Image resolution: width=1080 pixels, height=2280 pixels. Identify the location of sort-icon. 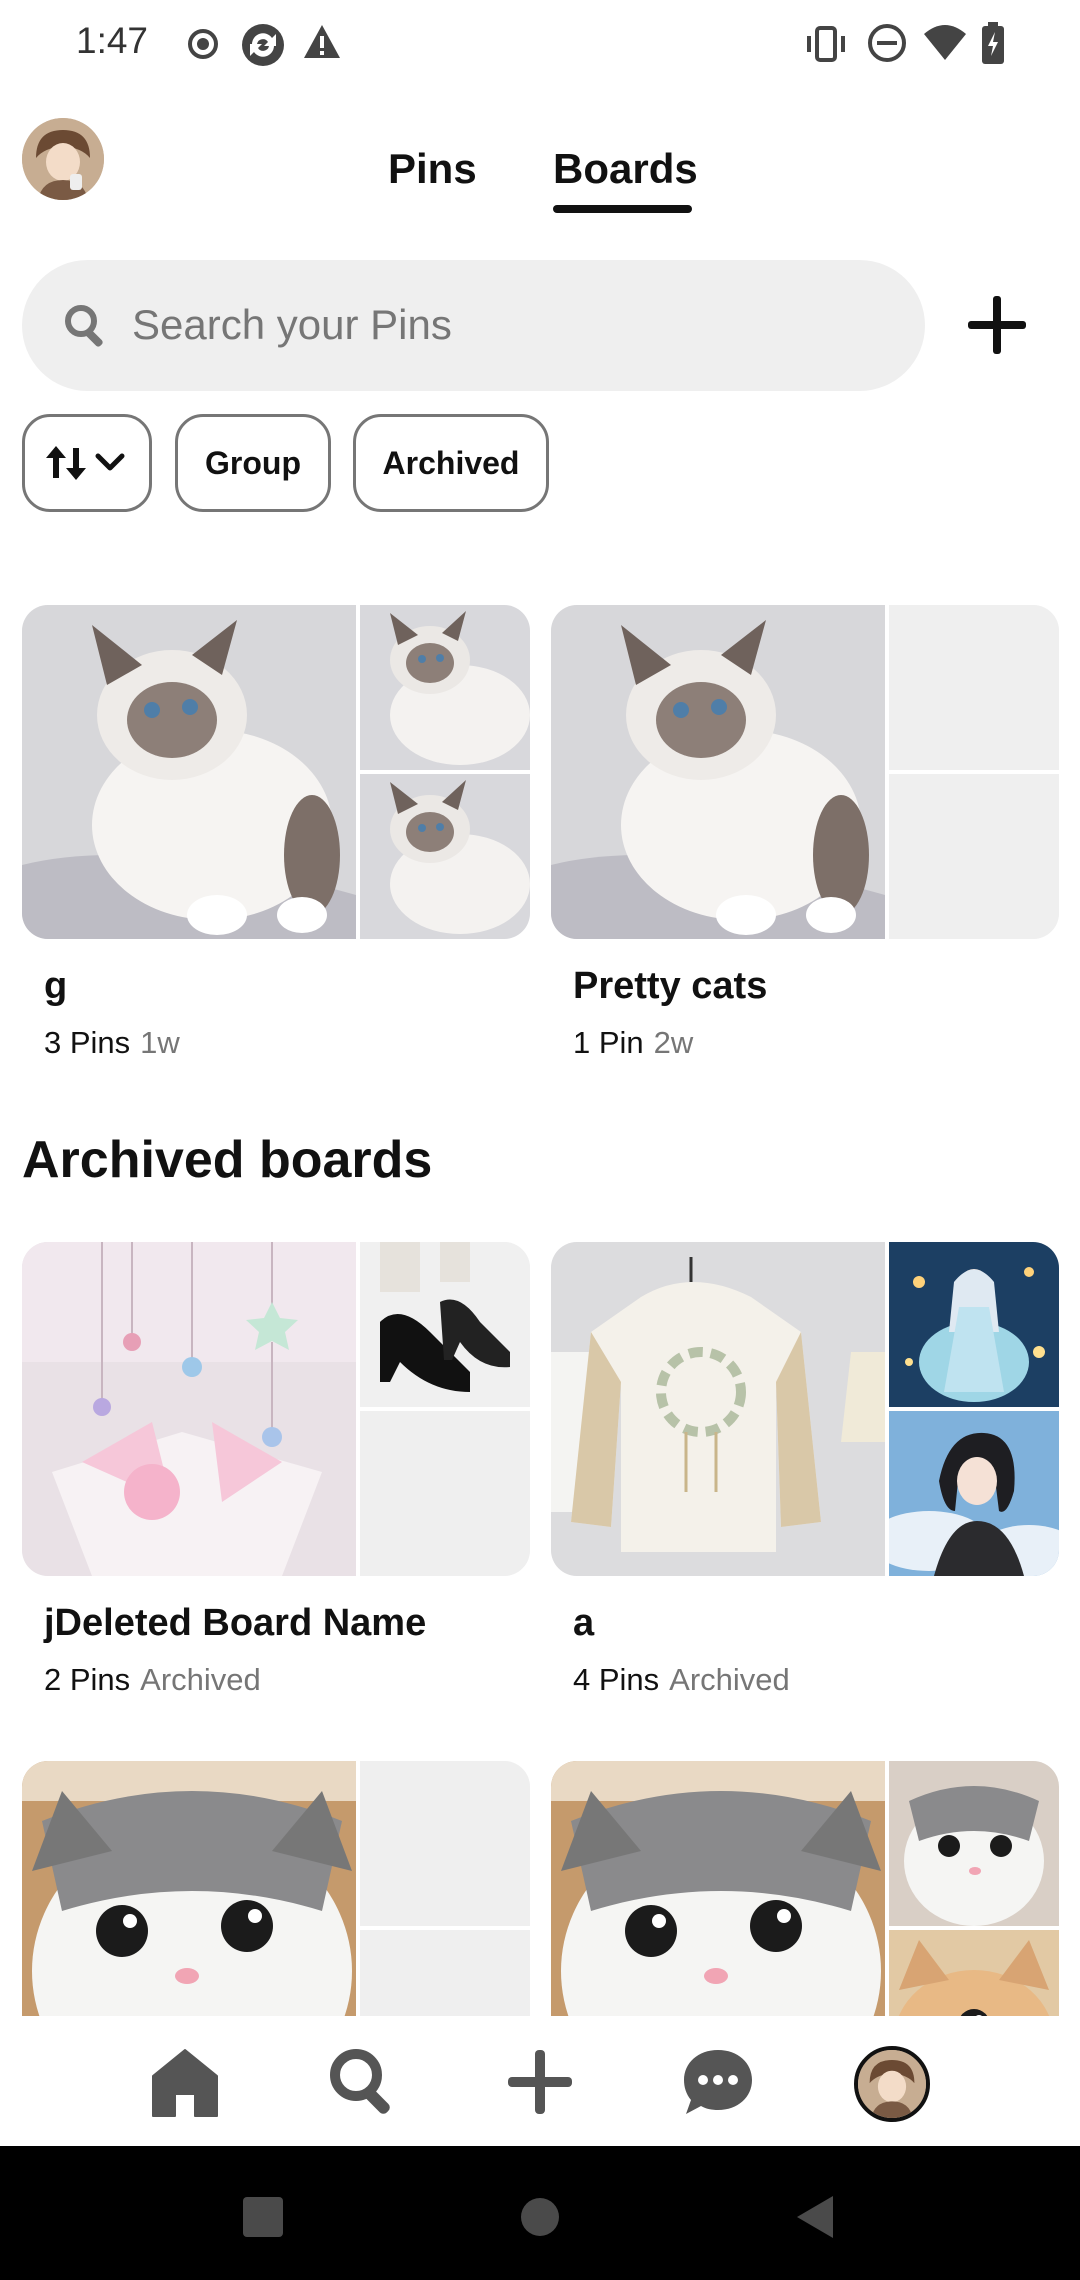
(85, 463).